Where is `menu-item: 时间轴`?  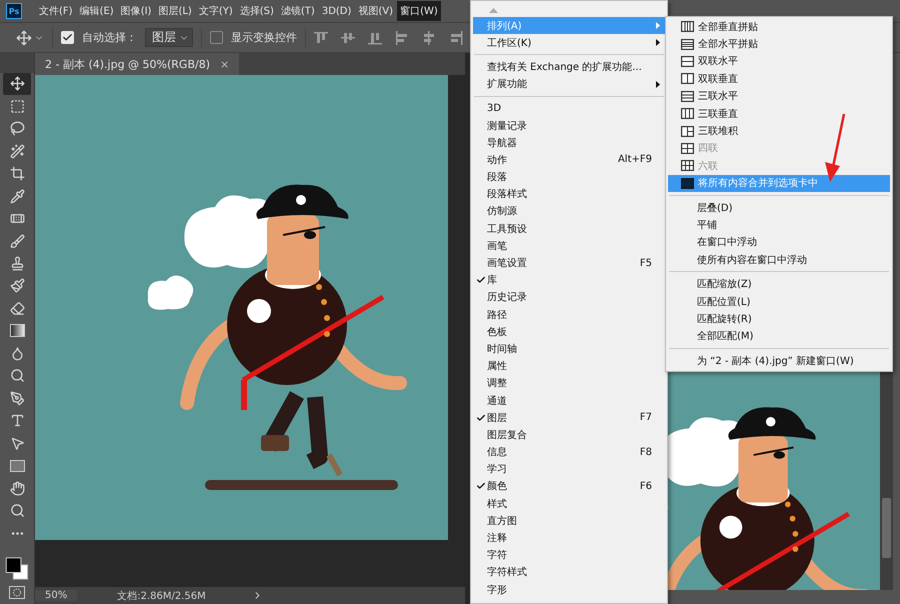
menu-item: 时间轴 is located at coordinates (569, 349).